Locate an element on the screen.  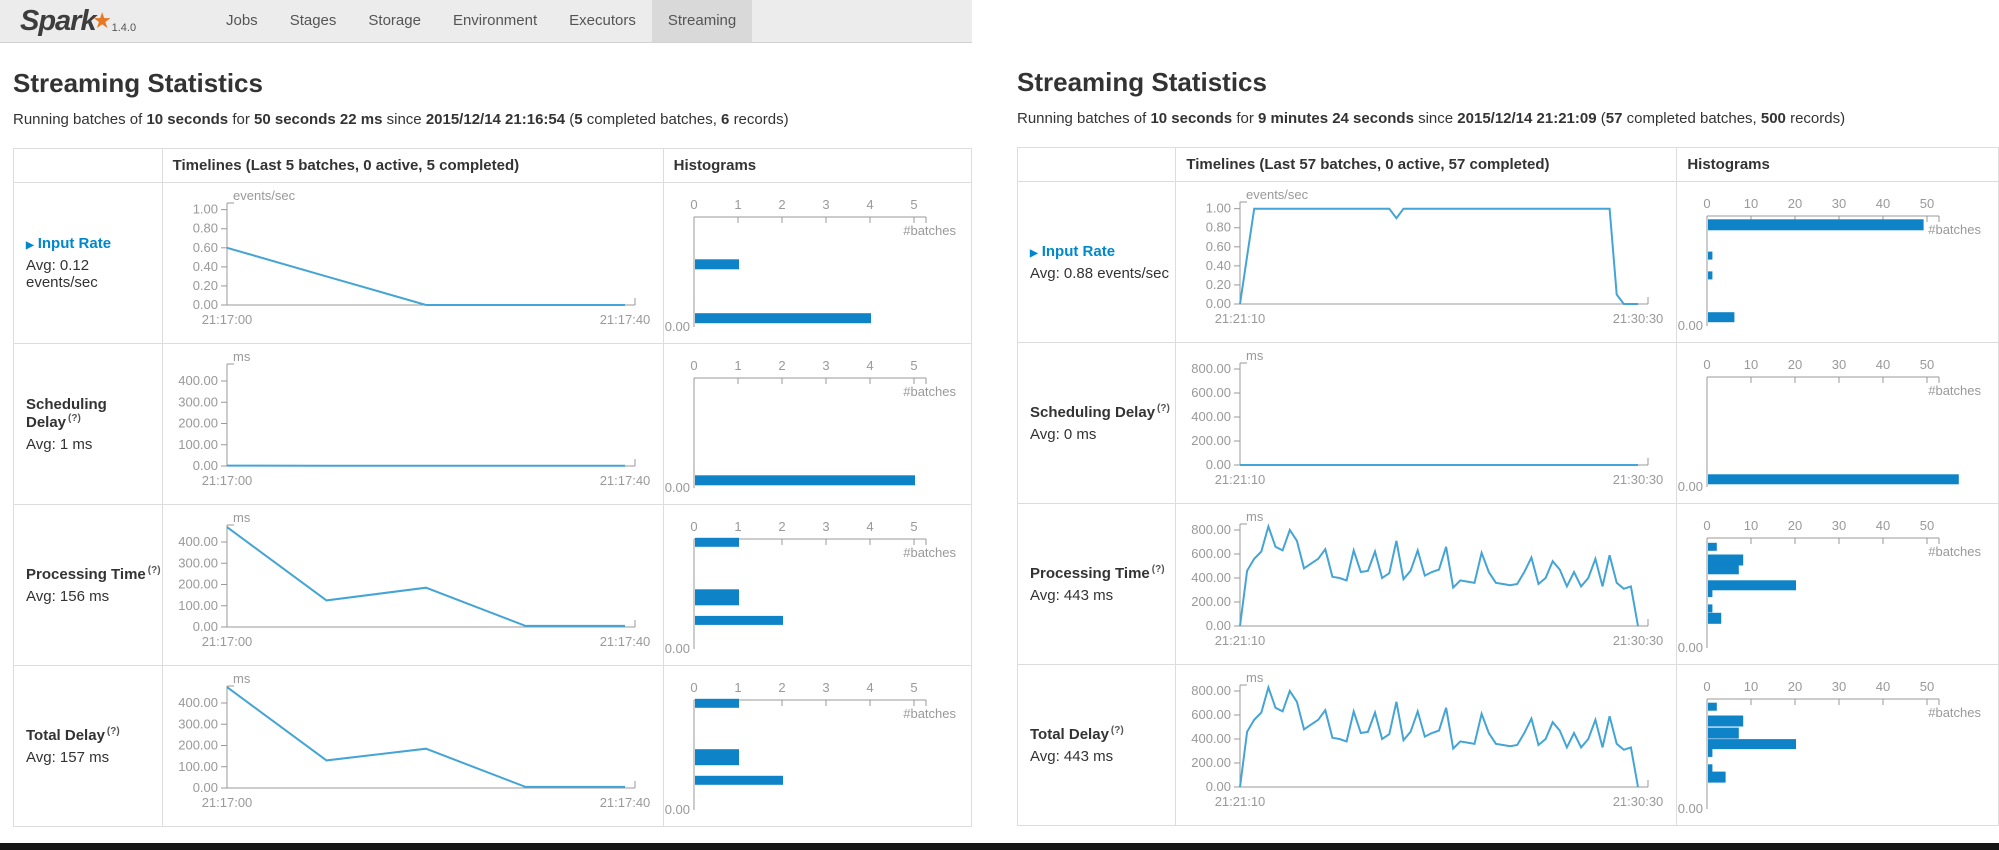
svg-text: 1 is located at coordinates (737, 365).